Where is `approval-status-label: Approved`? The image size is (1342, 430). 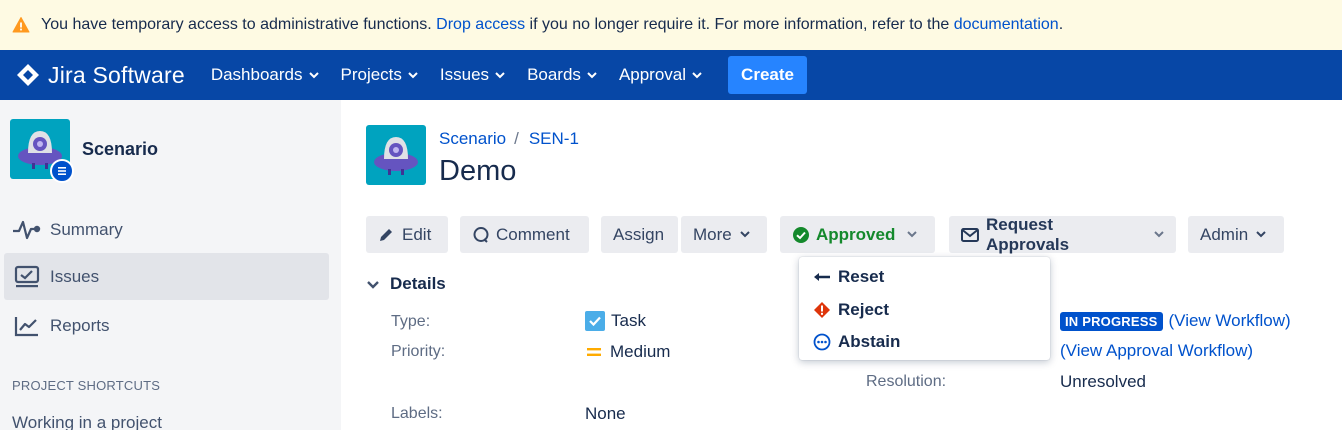
approval-status-label: Approved is located at coordinates (856, 234).